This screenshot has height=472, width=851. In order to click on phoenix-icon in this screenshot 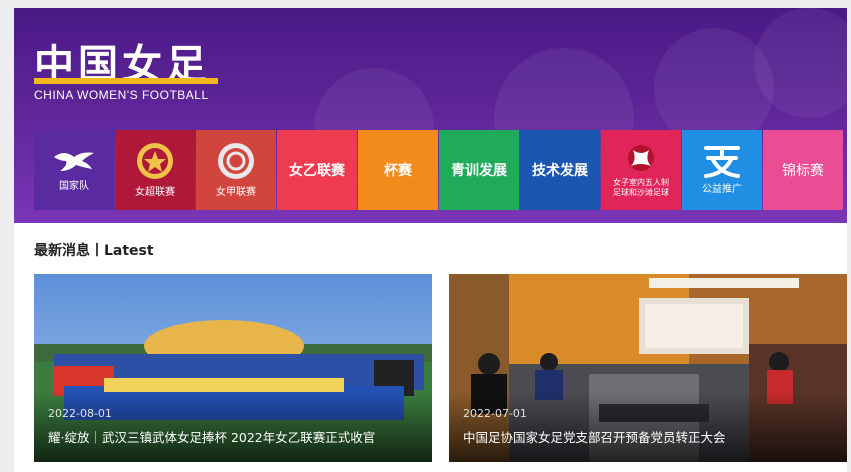, I will do `click(74, 161)`.